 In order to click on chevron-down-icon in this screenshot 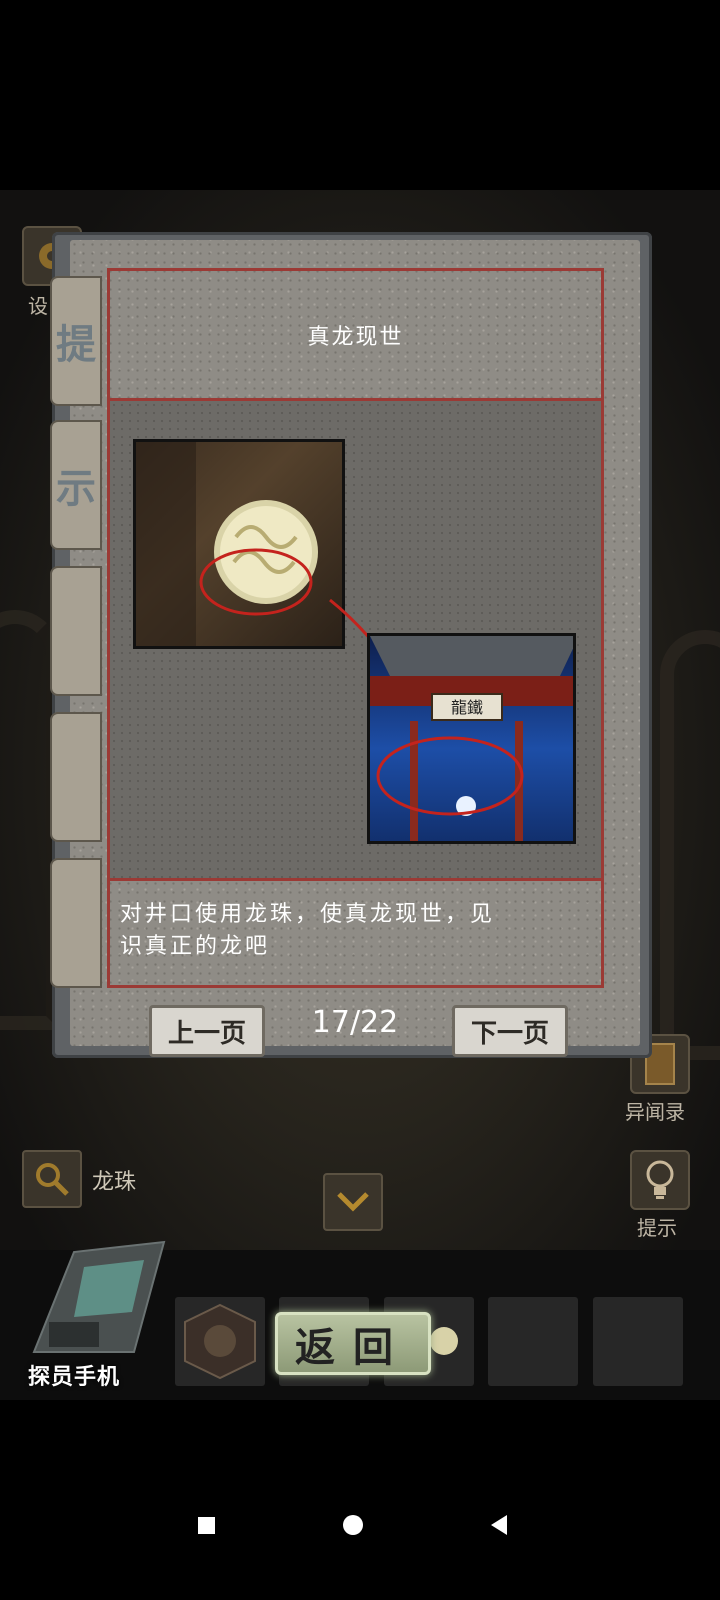, I will do `click(353, 1202)`.